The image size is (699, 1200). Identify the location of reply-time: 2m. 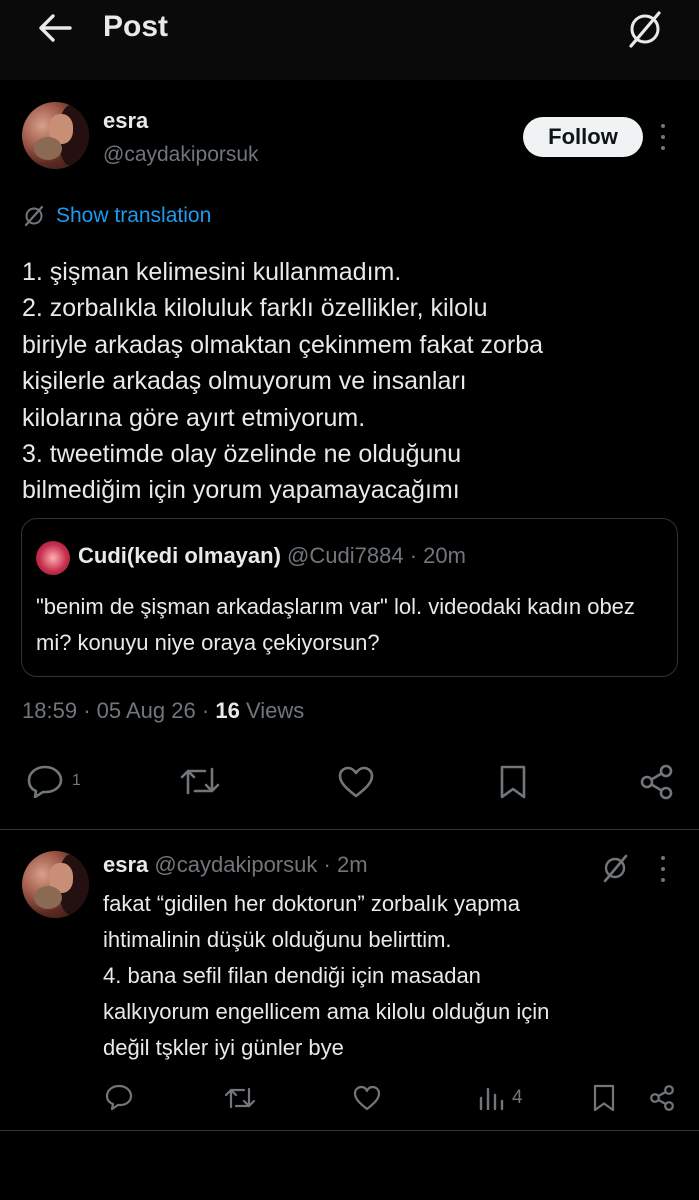
(352, 864).